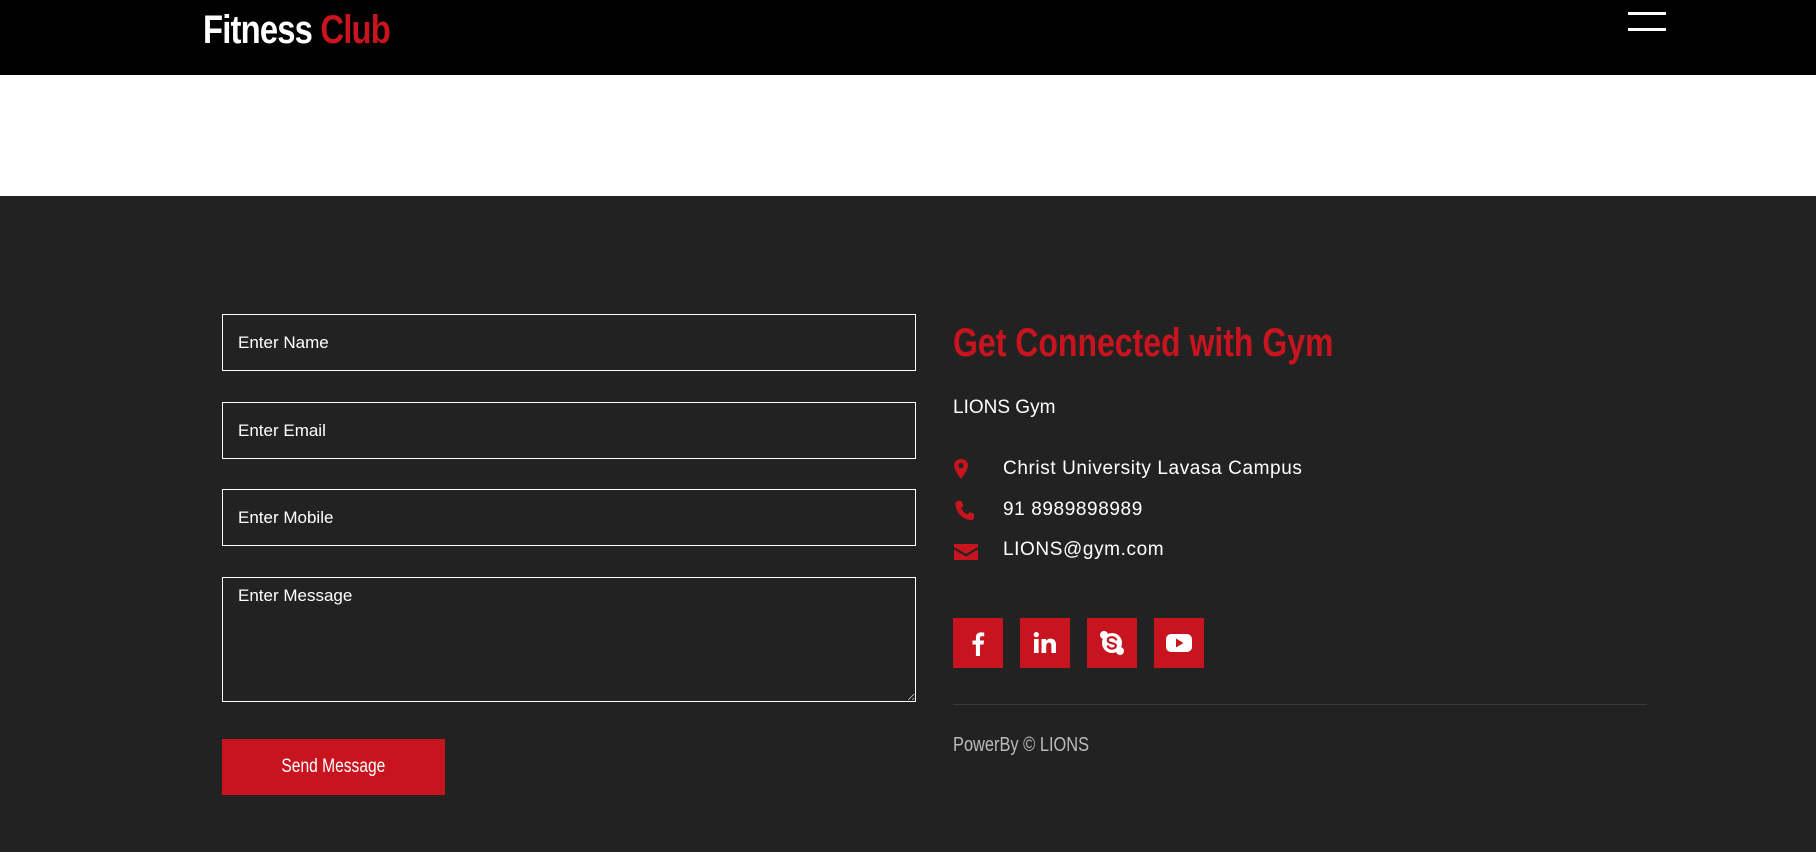 The height and width of the screenshot is (852, 1816). I want to click on skype-icon, so click(1112, 643).